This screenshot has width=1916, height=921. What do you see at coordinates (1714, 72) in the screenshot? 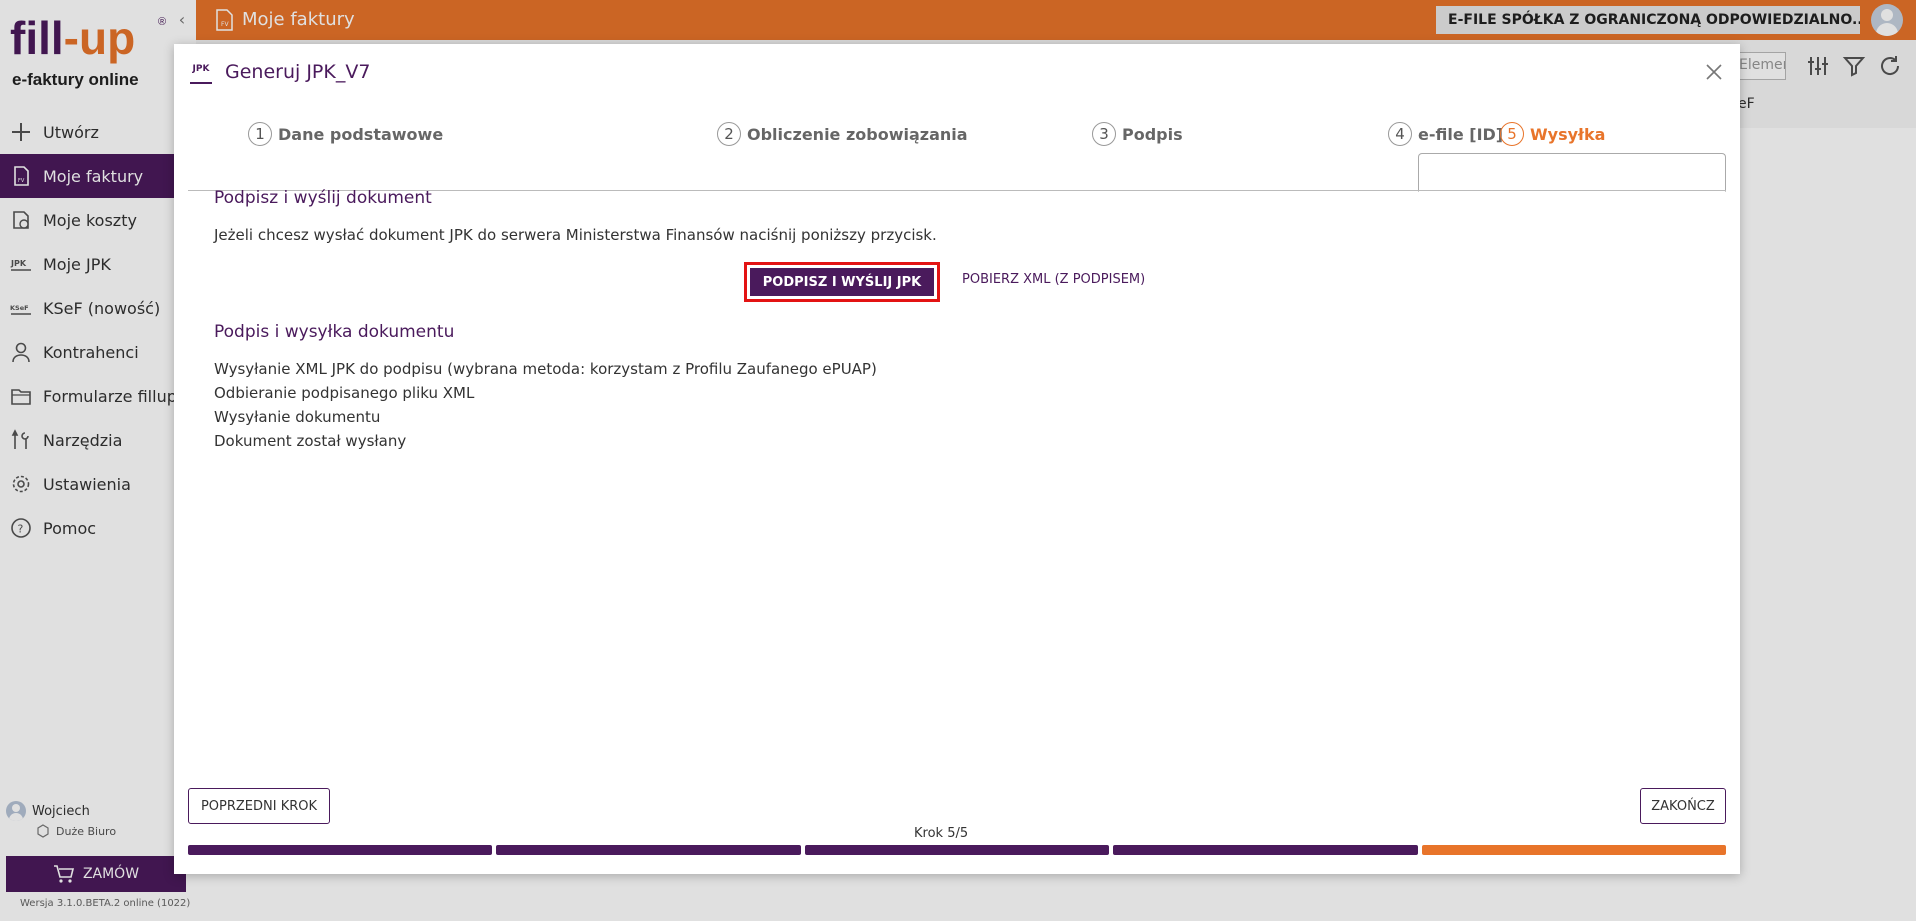
I see `close-icon` at bounding box center [1714, 72].